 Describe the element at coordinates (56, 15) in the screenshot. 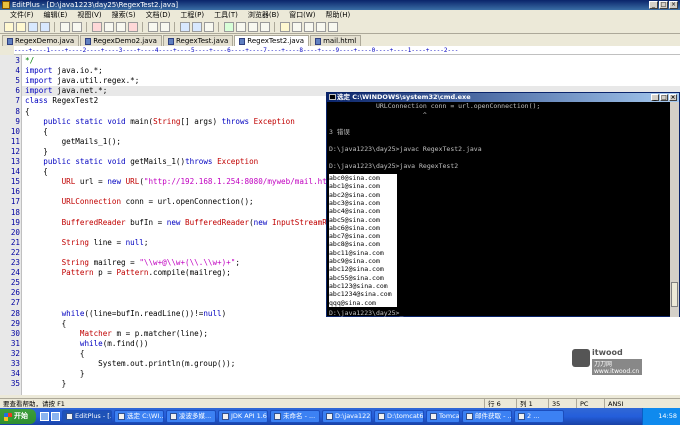

I see `menu-edit: 编辑(E)` at that location.